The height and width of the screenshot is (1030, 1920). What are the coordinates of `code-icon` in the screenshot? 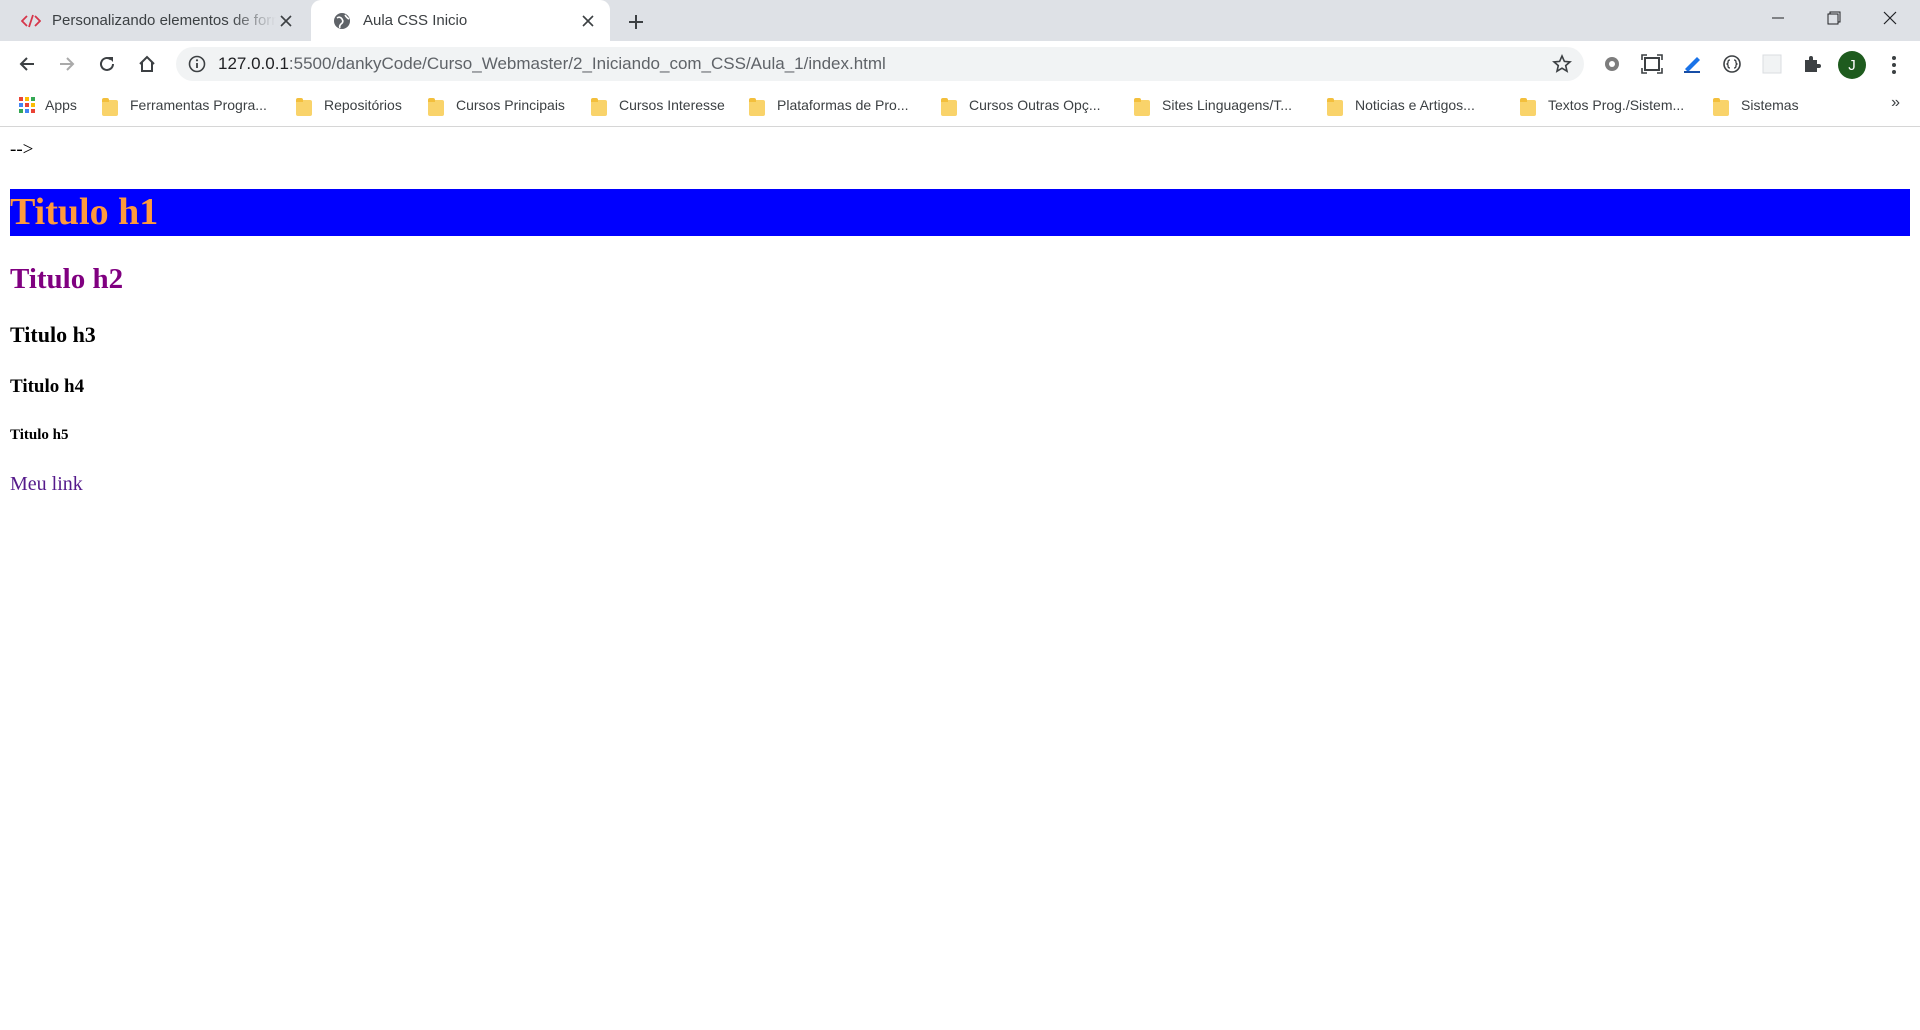 It's located at (31, 21).